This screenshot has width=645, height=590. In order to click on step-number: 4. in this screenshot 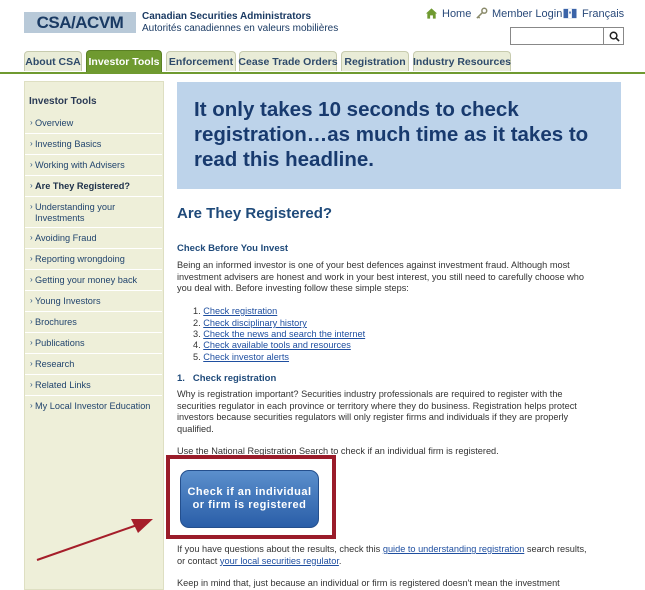, I will do `click(197, 345)`.